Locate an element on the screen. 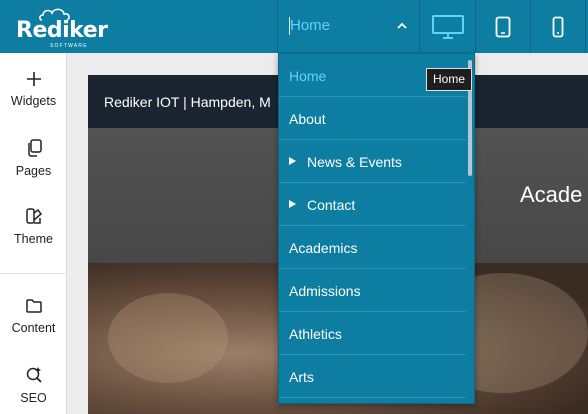 This screenshot has width=588, height=414. sidebar-item-label: Pages is located at coordinates (33, 171).